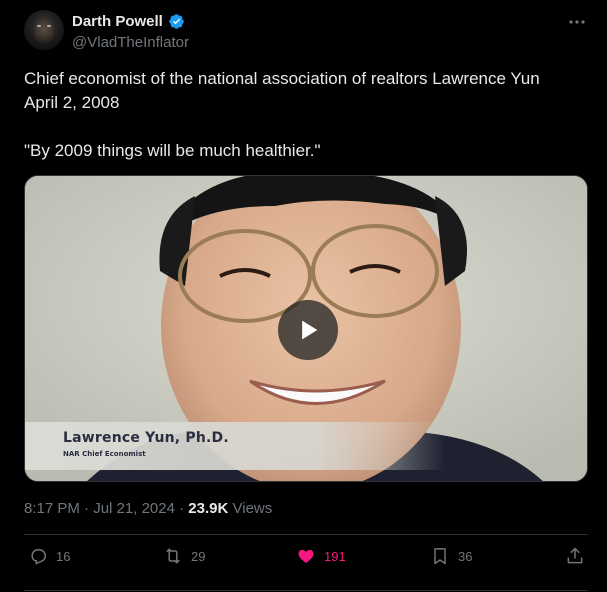 The height and width of the screenshot is (592, 607). I want to click on post-meta: 8:17 PM · Jul 21, 2024 · 23.9K Views, so click(148, 508).